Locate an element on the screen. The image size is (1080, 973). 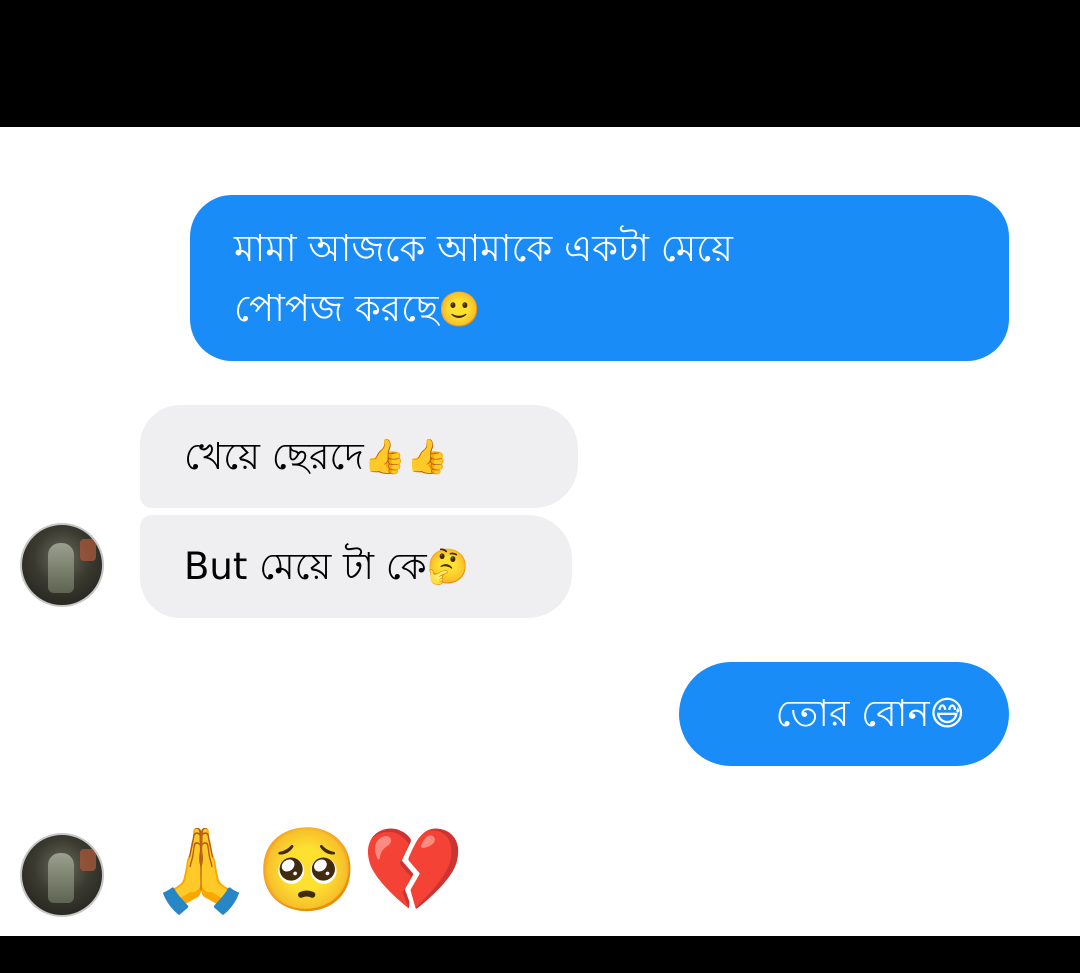
message-text: But মেয়ে টা কে is located at coordinates (305, 566).